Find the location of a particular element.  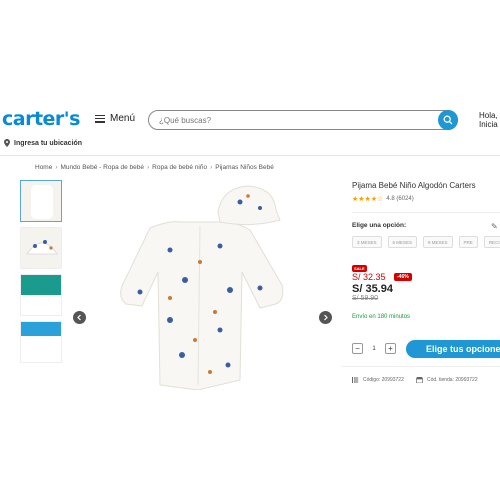

store-code: Cód. tienda: 20993722 is located at coordinates (447, 380).